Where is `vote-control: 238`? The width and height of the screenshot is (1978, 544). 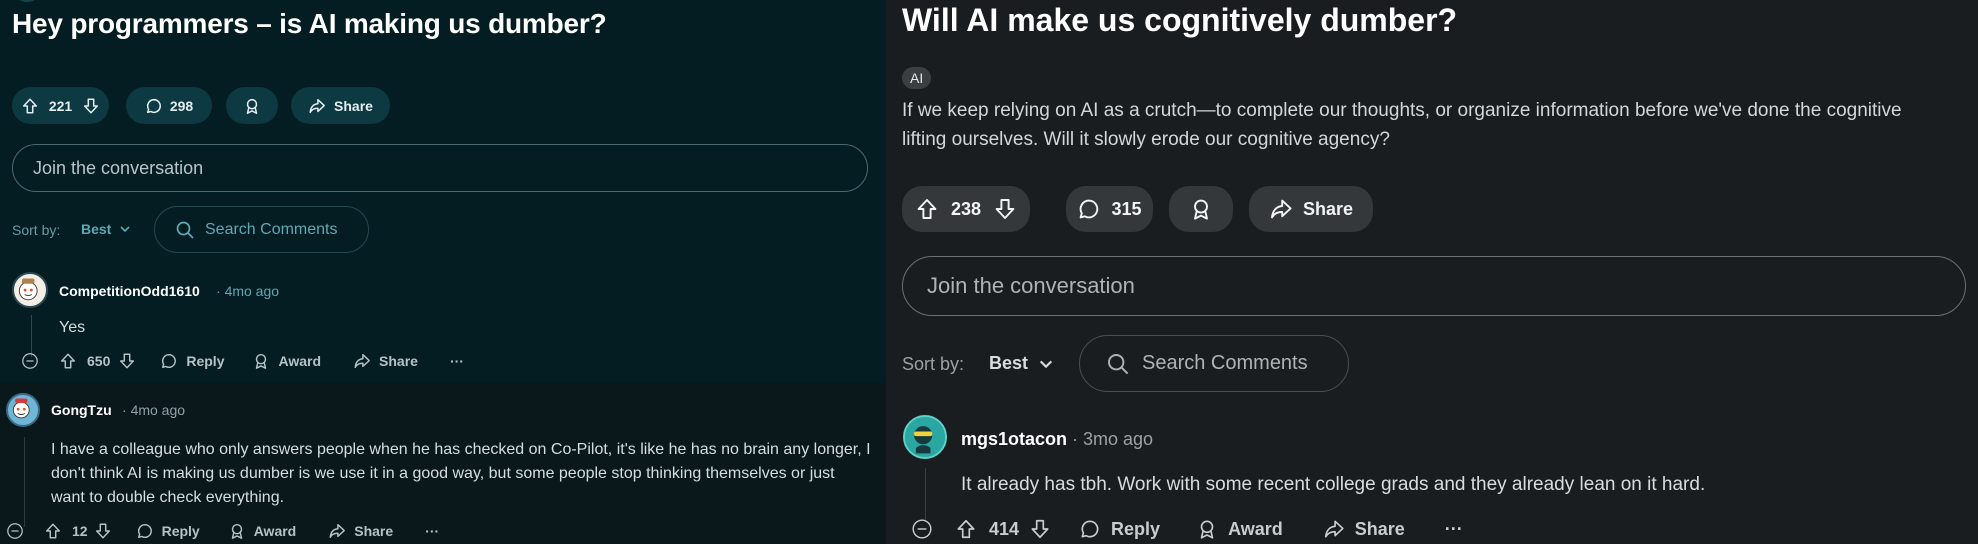 vote-control: 238 is located at coordinates (966, 209).